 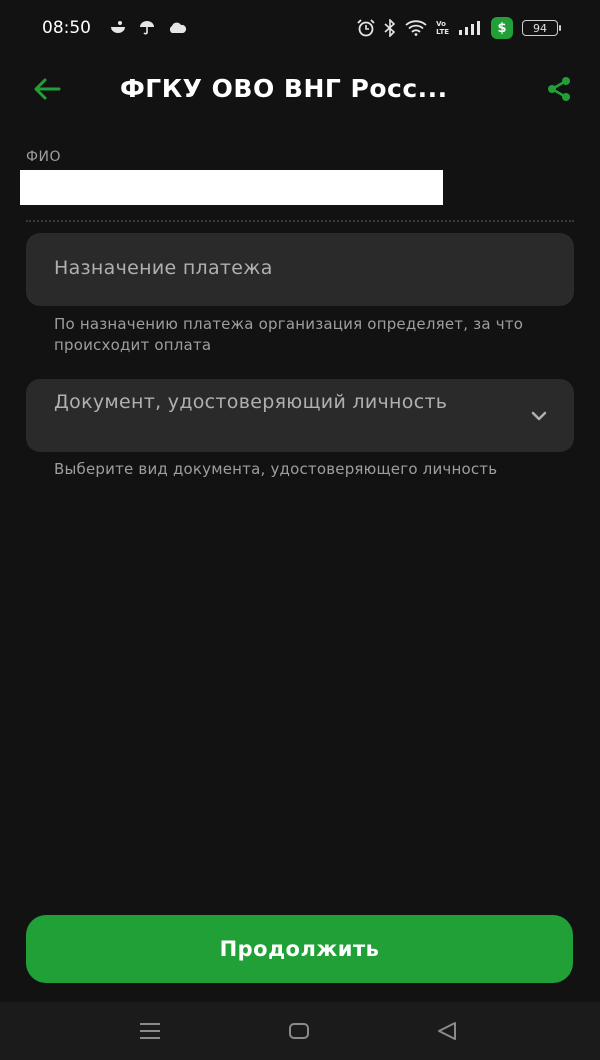 What do you see at coordinates (147, 28) in the screenshot?
I see `umbrella-icon` at bounding box center [147, 28].